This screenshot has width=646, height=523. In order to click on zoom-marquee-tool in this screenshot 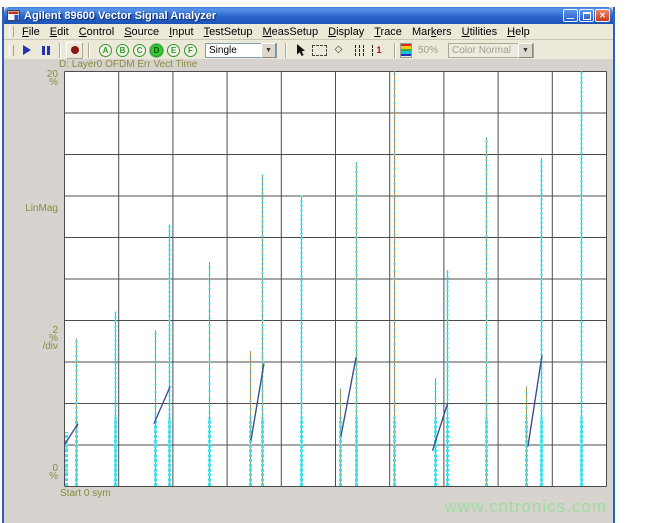, I will do `click(319, 50)`.